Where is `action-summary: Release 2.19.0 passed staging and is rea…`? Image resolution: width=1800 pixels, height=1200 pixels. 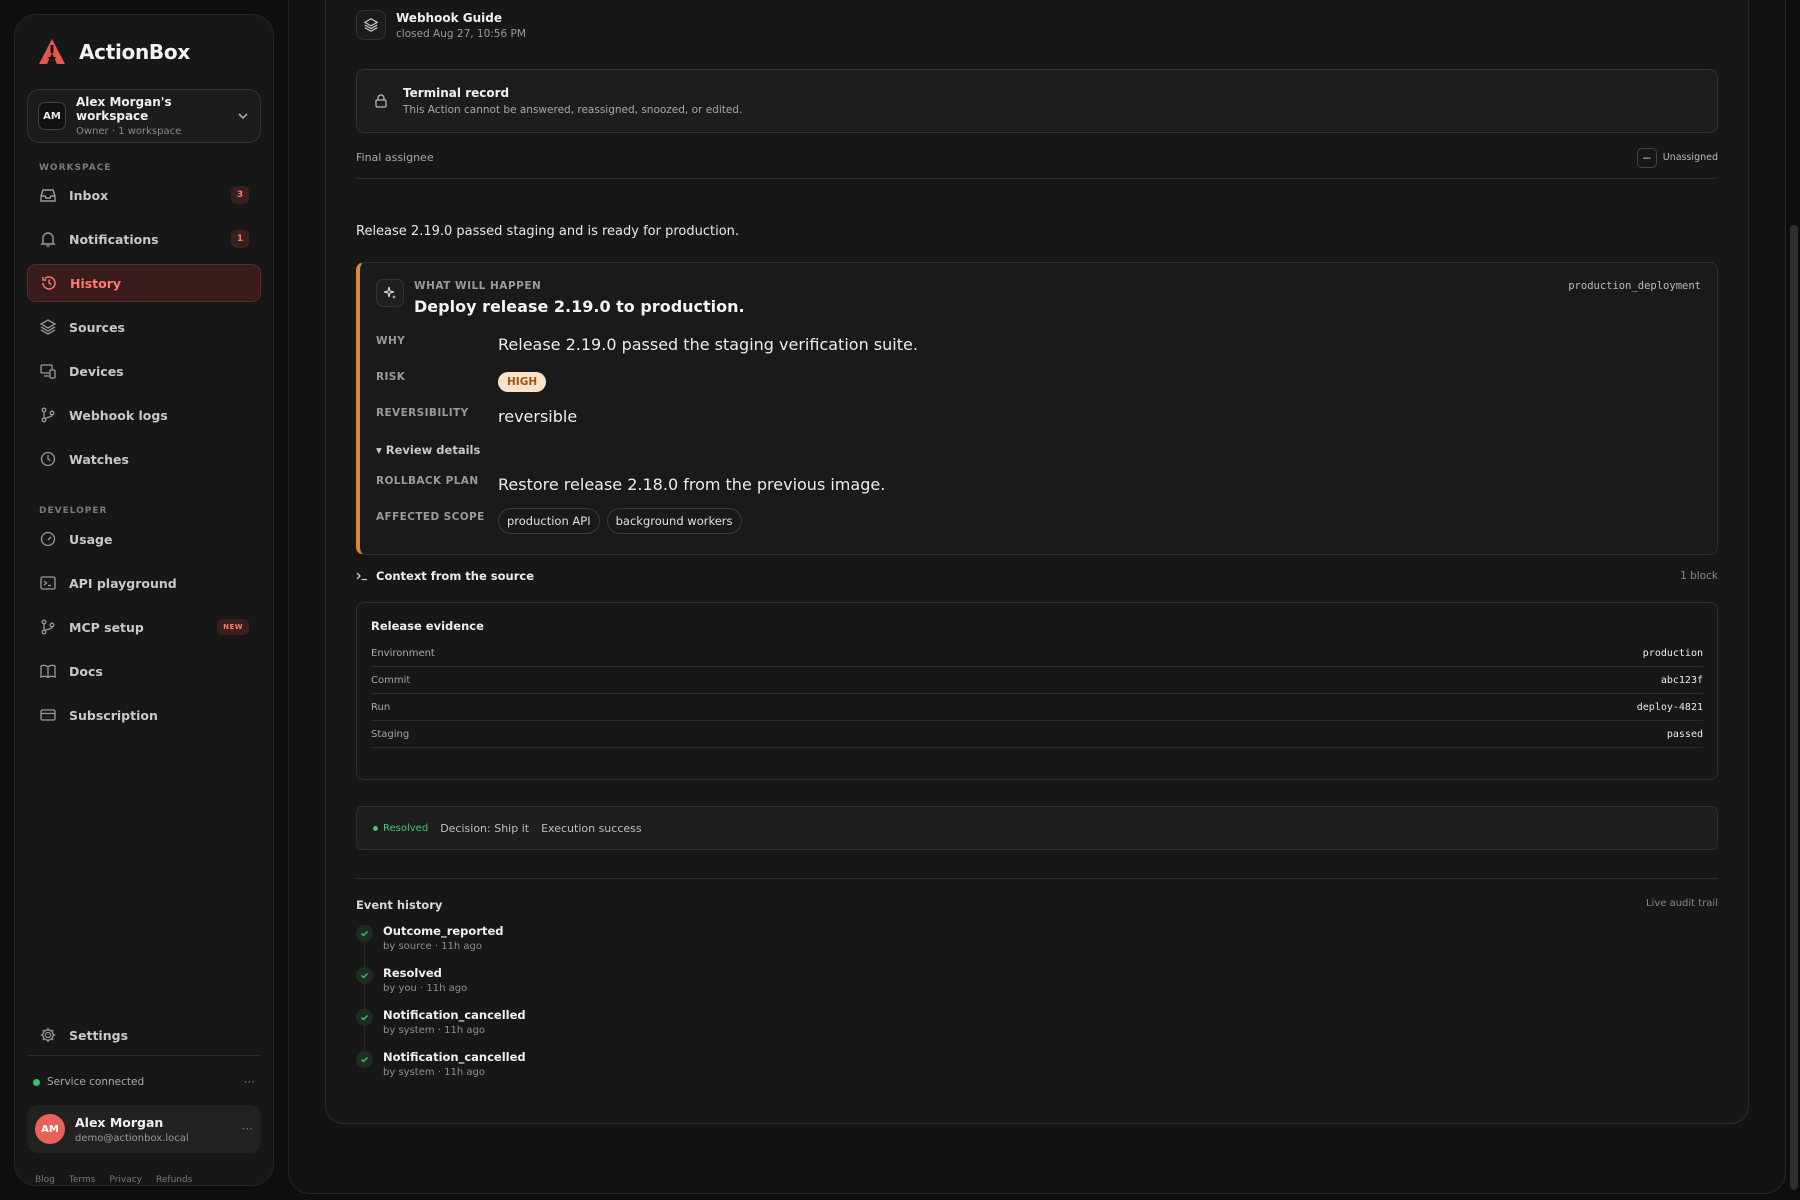 action-summary: Release 2.19.0 passed staging and is rea… is located at coordinates (548, 231).